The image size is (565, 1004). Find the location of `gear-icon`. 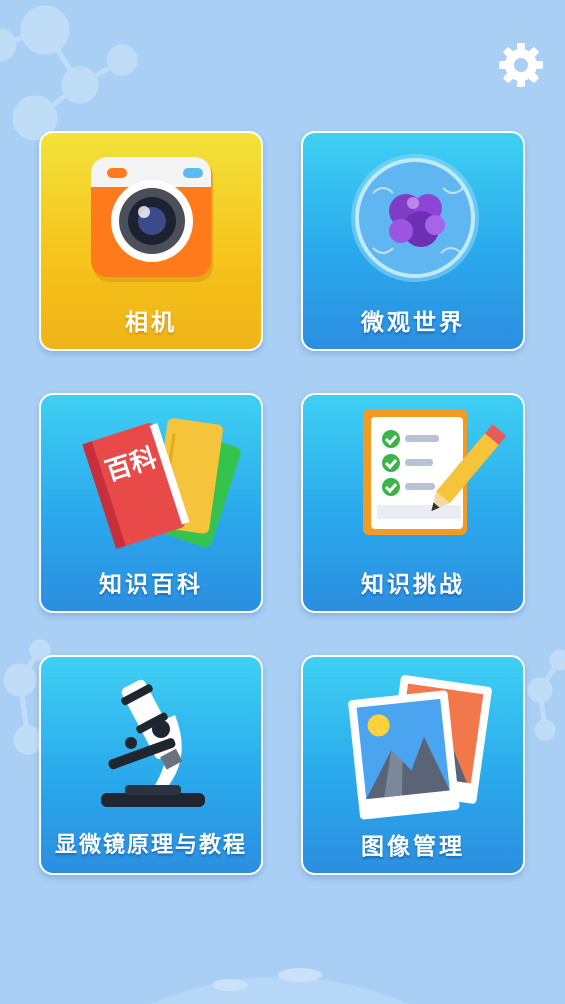

gear-icon is located at coordinates (521, 65).